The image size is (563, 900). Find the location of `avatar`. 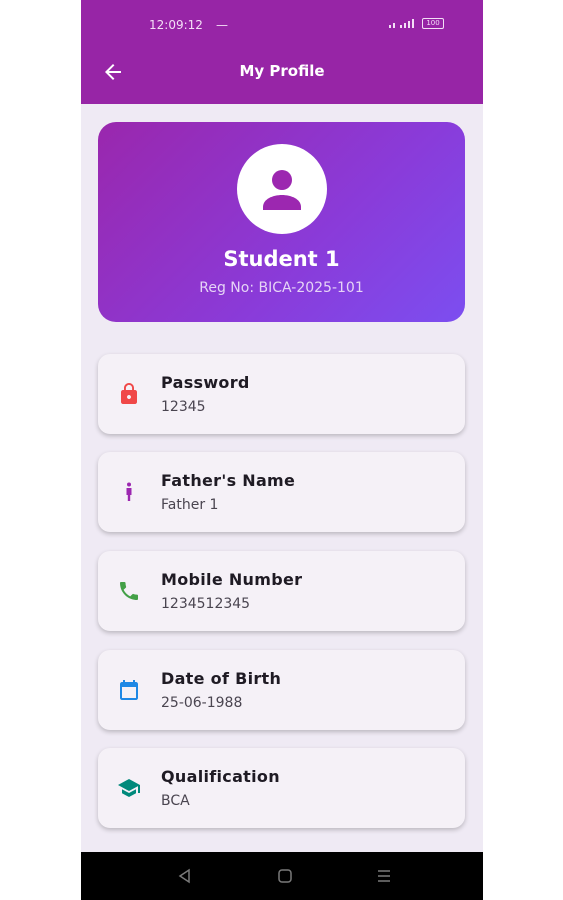

avatar is located at coordinates (282, 189).